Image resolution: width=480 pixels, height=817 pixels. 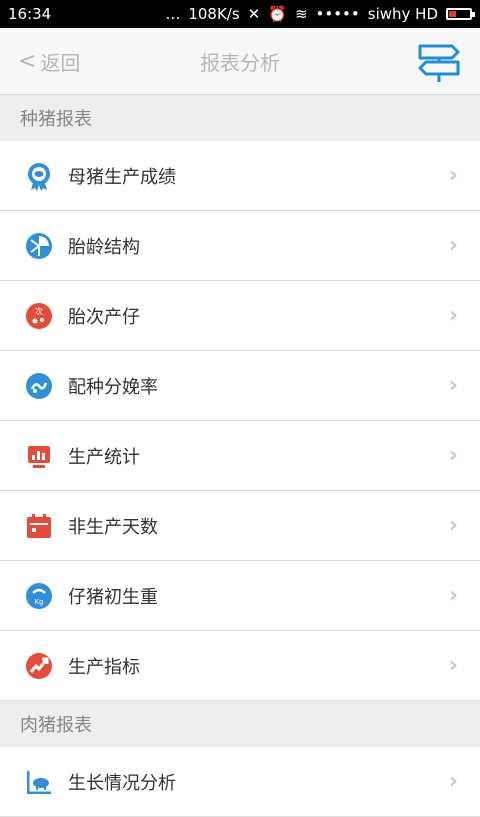 I want to click on status-bar: 16:34 … 108K/s ✕ ⏰ ≋ ••••• siwhy HD, so click(x=240, y=14).